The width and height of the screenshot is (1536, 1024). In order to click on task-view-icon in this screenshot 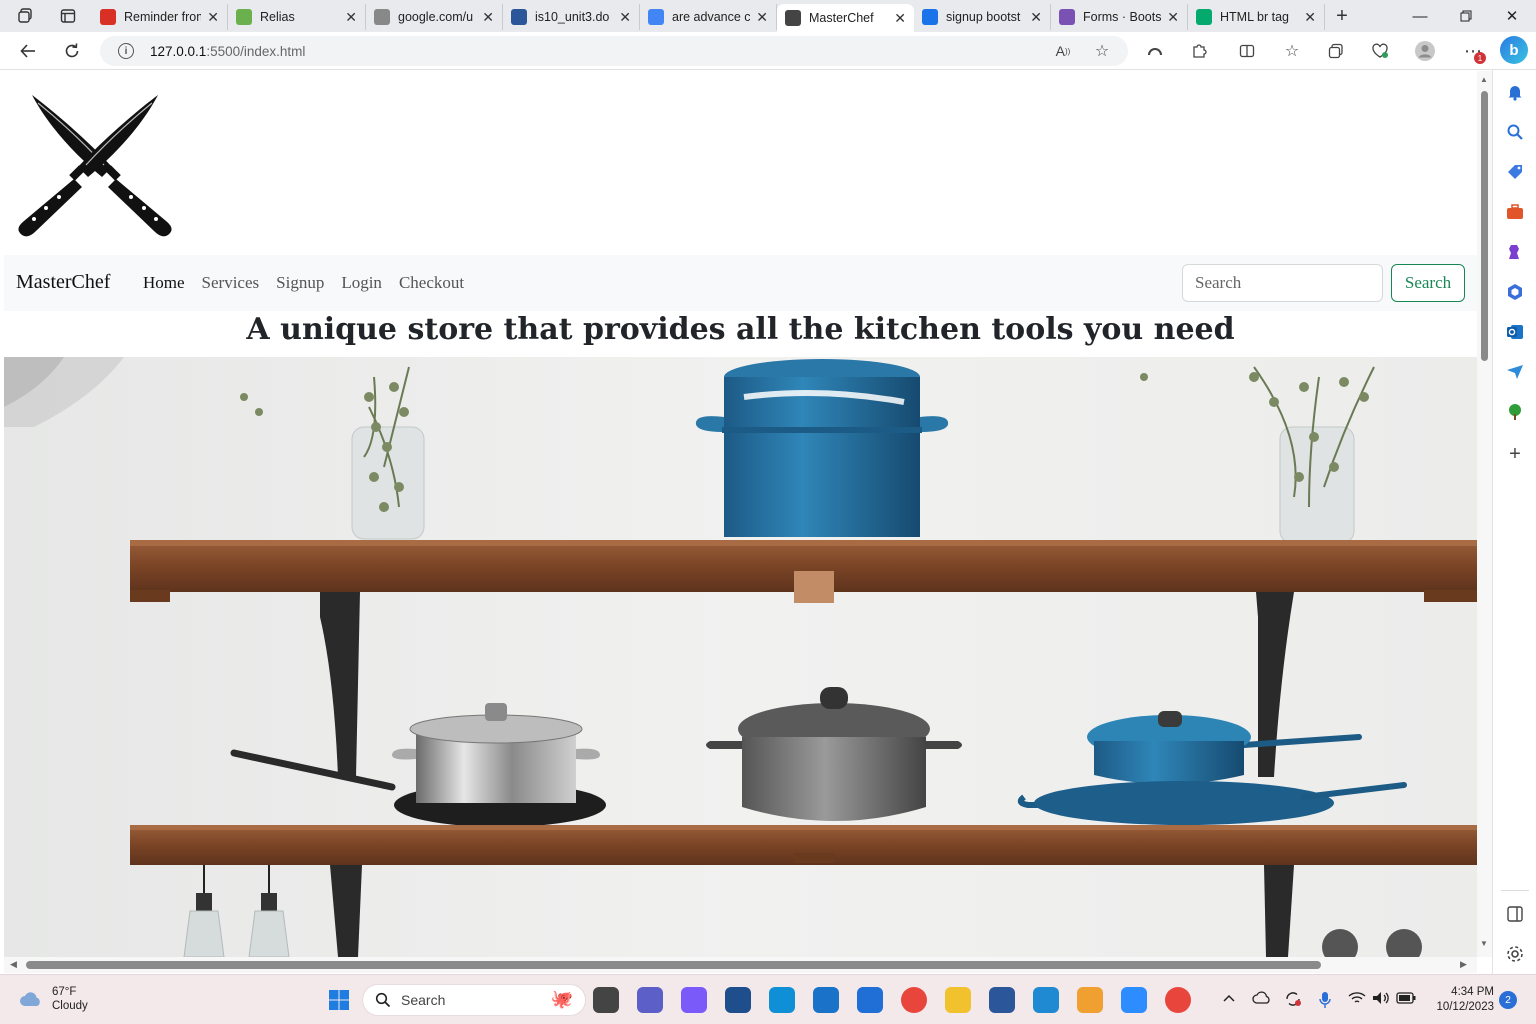, I will do `click(606, 1000)`.